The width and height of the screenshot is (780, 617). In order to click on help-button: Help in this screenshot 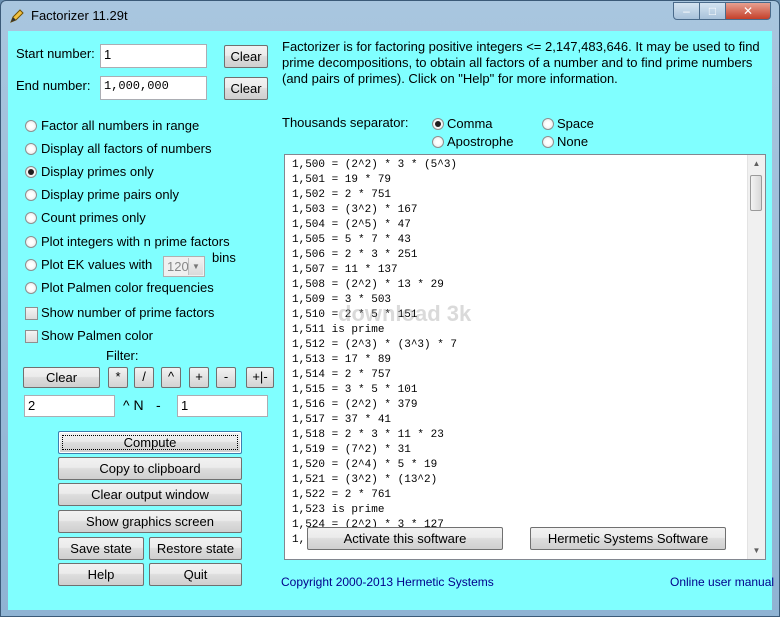, I will do `click(101, 574)`.